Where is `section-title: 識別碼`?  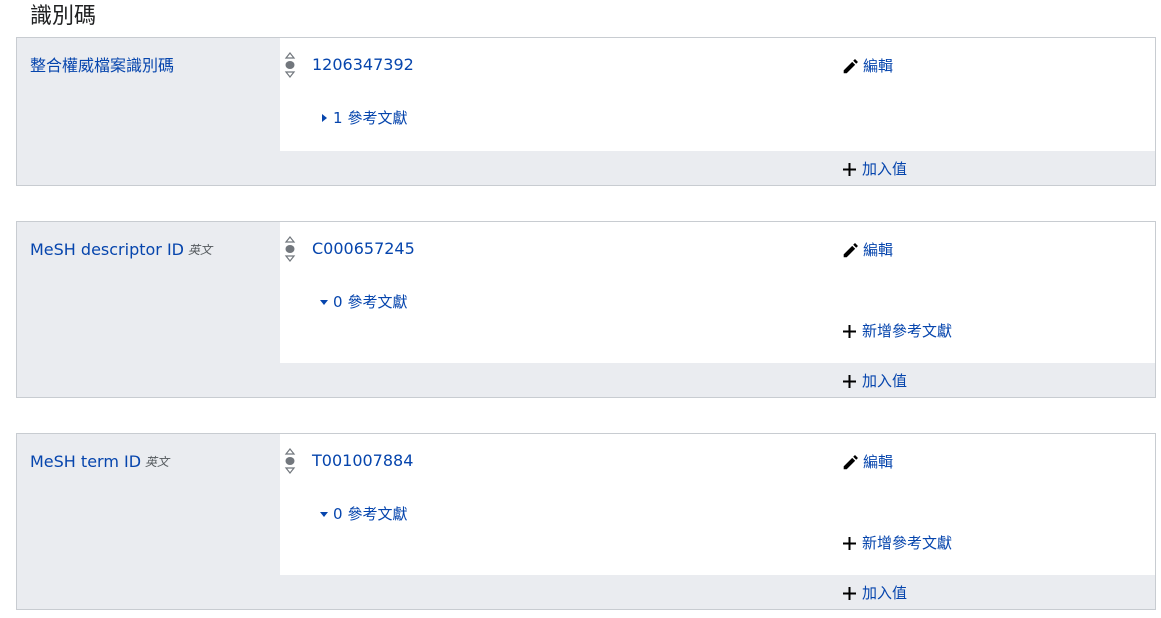
section-title: 識別碼 is located at coordinates (63, 16).